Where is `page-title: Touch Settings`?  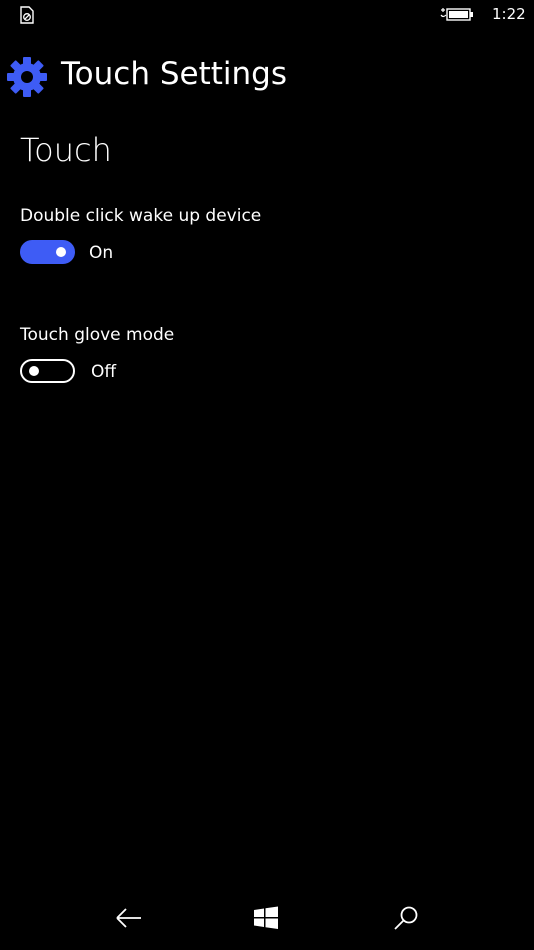 page-title: Touch Settings is located at coordinates (174, 74).